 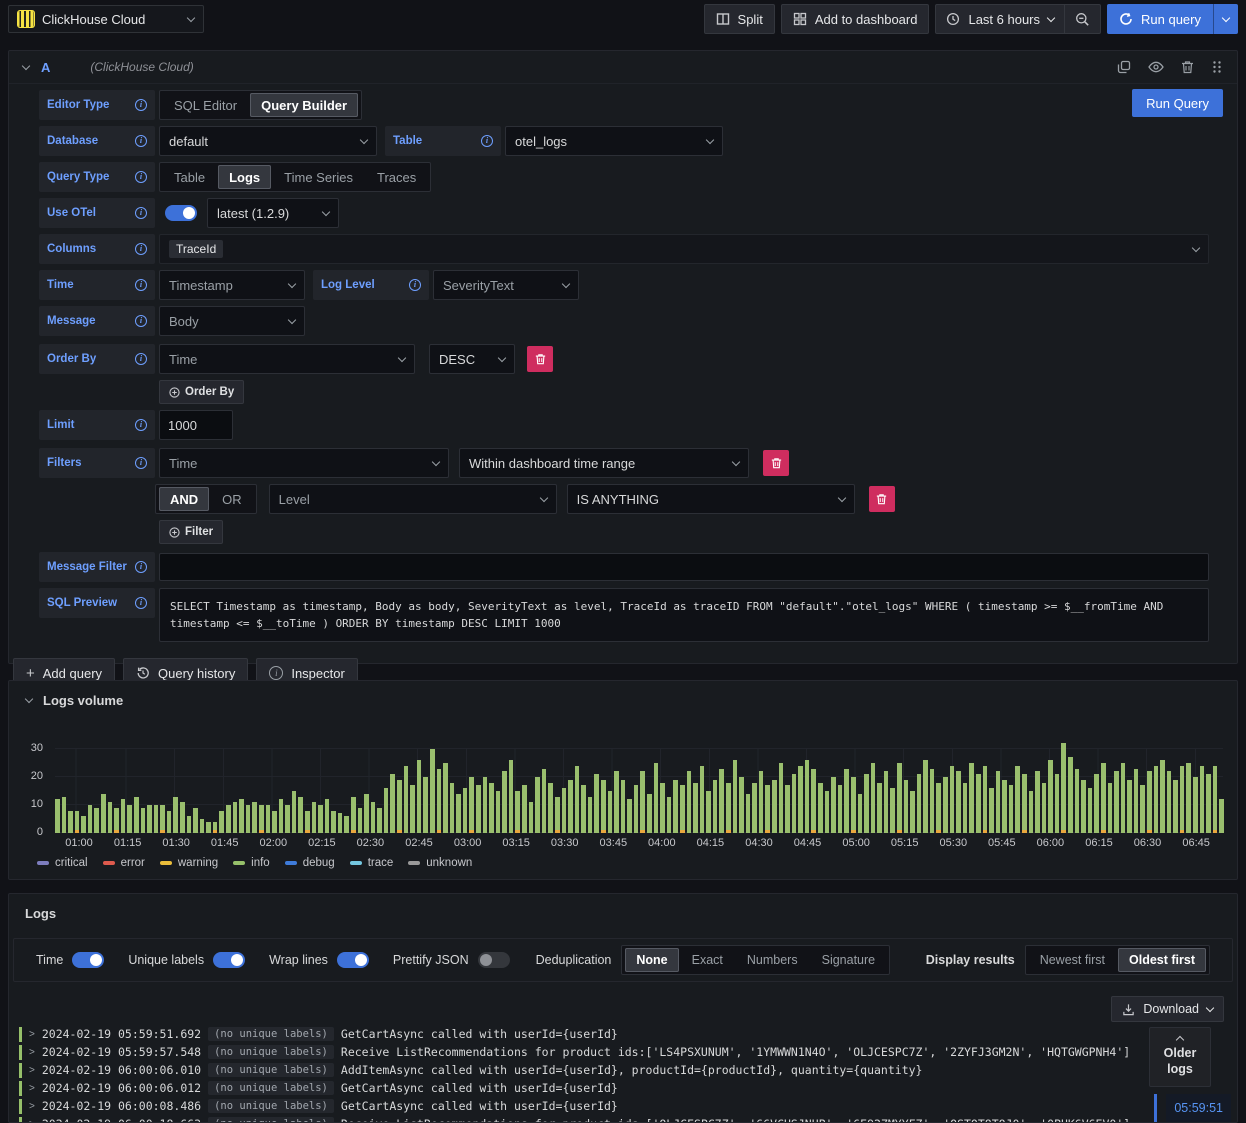 What do you see at coordinates (739, 19) in the screenshot?
I see `split-button: Split` at bounding box center [739, 19].